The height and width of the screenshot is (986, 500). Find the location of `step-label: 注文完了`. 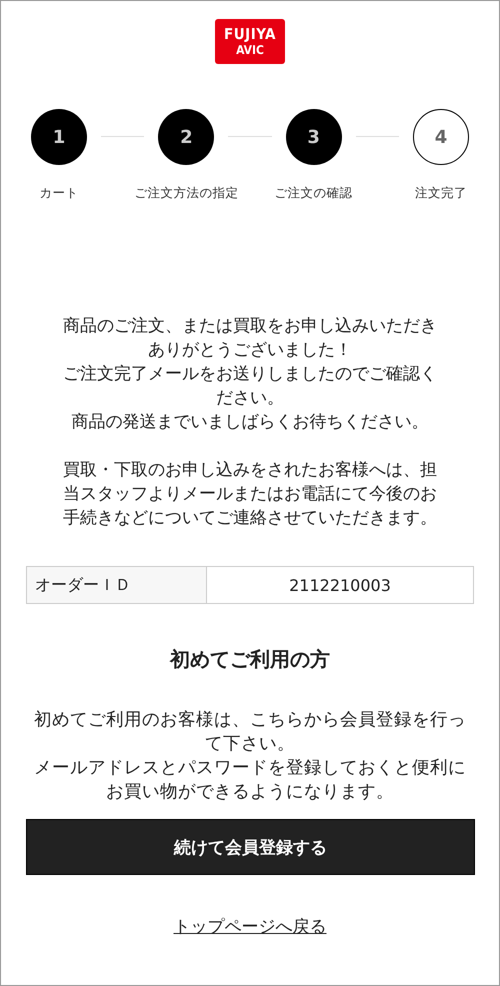

step-label: 注文完了 is located at coordinates (440, 193).